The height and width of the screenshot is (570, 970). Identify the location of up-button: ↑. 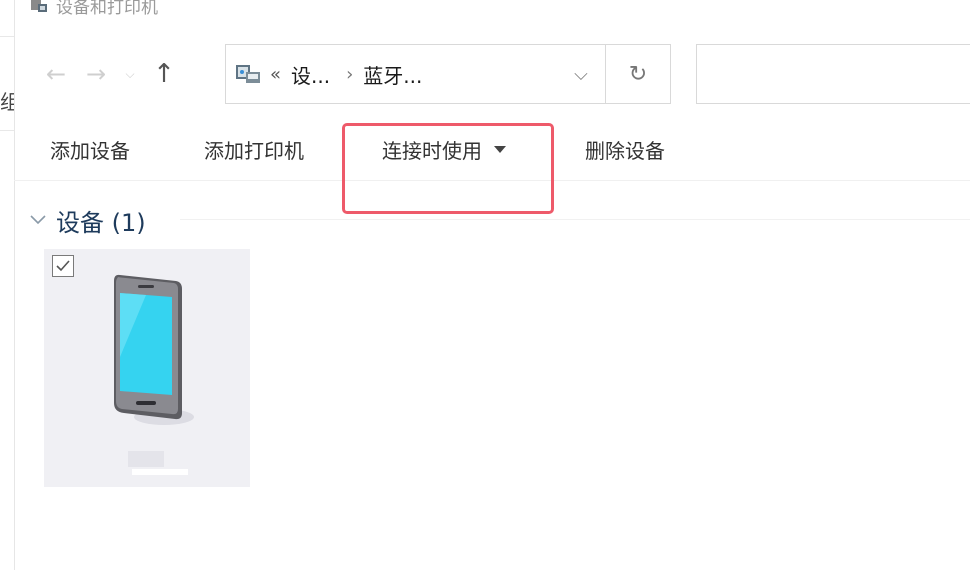
(164, 74).